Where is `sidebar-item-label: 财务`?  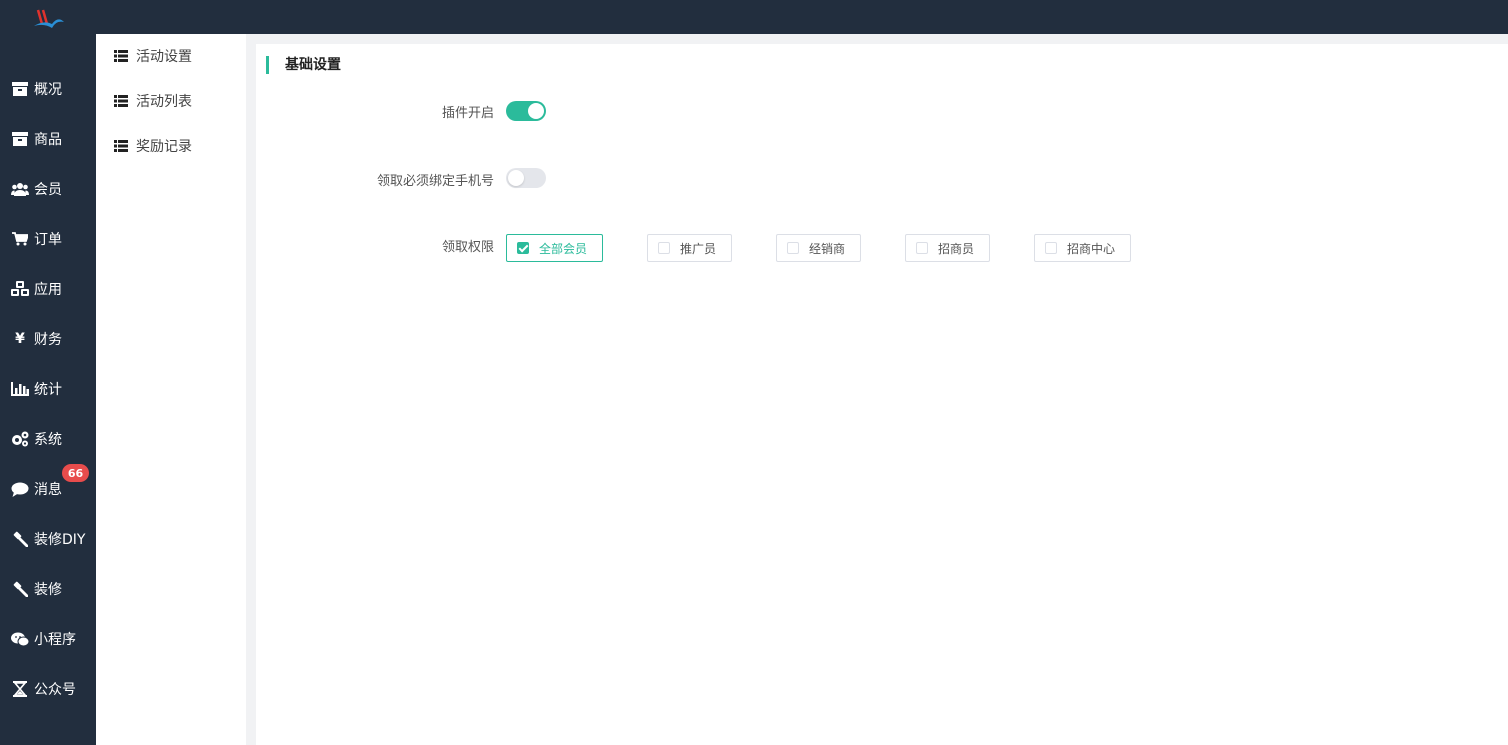 sidebar-item-label: 财务 is located at coordinates (48, 340).